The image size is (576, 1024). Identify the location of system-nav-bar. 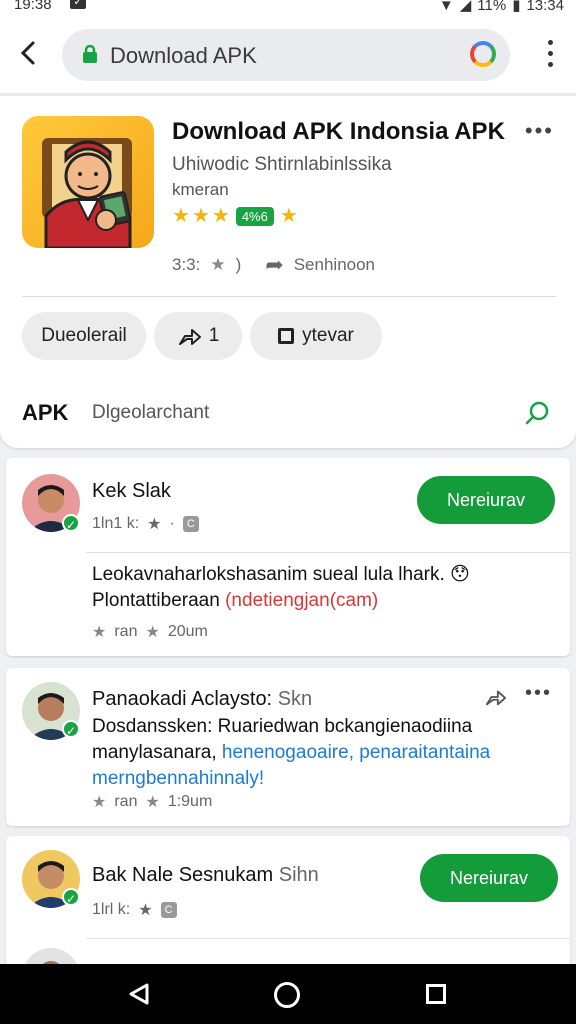
(288, 994).